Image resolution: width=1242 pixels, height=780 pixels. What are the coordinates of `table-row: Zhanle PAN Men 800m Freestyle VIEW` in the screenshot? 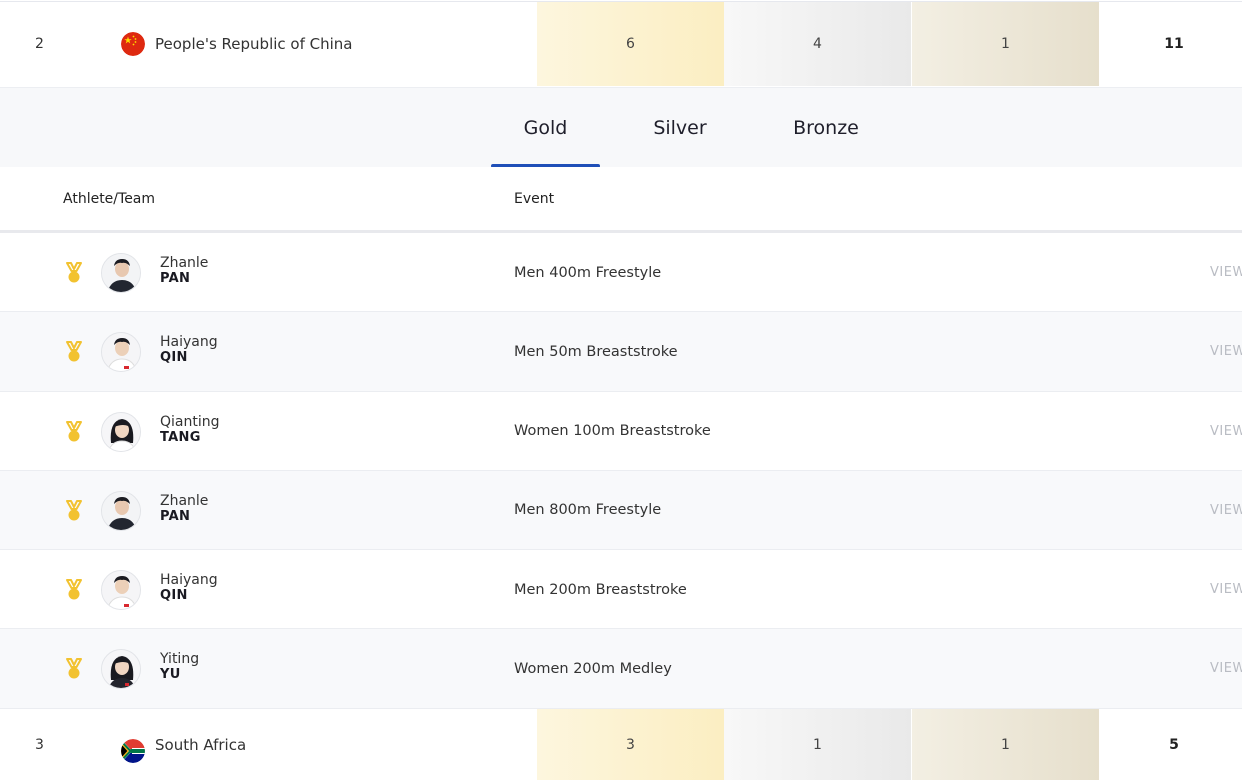 It's located at (621, 510).